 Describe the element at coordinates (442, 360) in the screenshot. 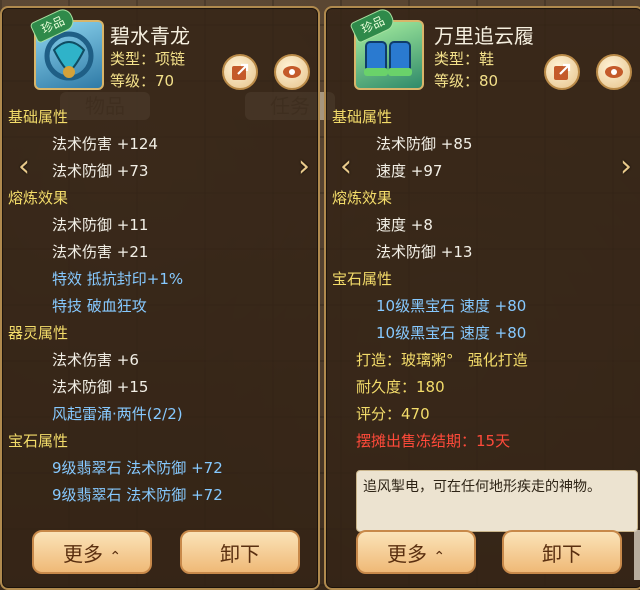

I see `forge-row: 打造：玻璃粥° 强化打造` at that location.